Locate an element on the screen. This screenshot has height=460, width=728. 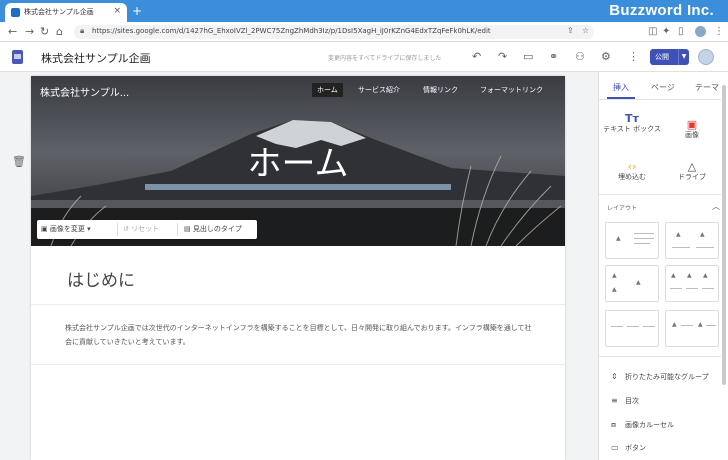
insert-embed: ‹› 埋め込む is located at coordinates (632, 171).